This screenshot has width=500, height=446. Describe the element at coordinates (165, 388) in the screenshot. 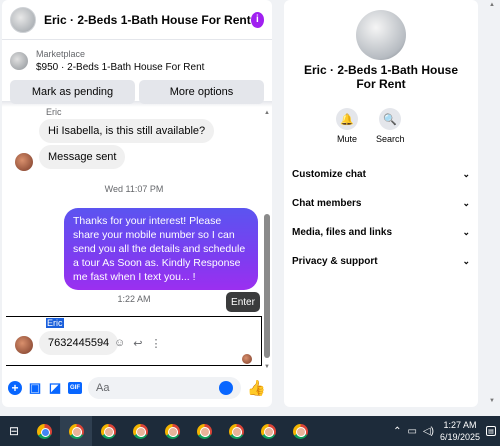

I see `message-input: Aa` at that location.